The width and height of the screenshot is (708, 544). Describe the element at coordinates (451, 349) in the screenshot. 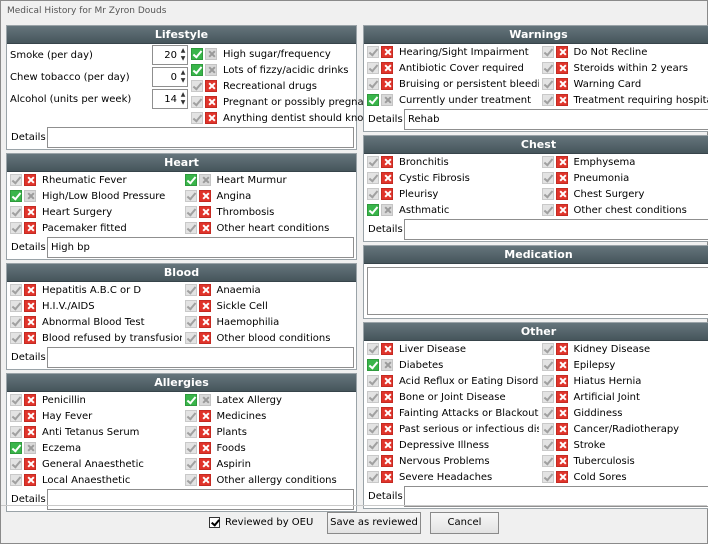

I see `checklist-item: Liver Disease` at that location.